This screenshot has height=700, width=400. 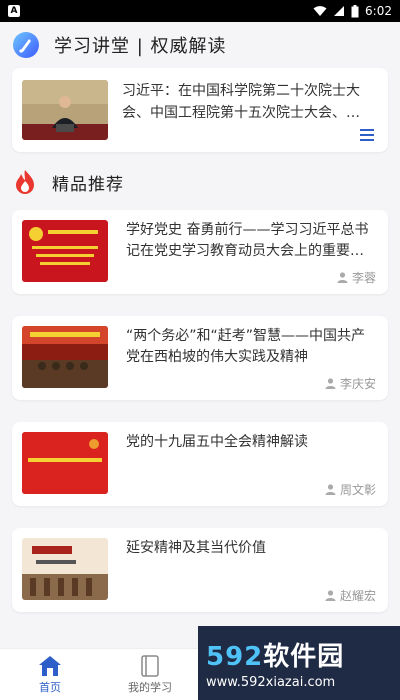 I want to click on flame-icon, so click(x=25, y=182).